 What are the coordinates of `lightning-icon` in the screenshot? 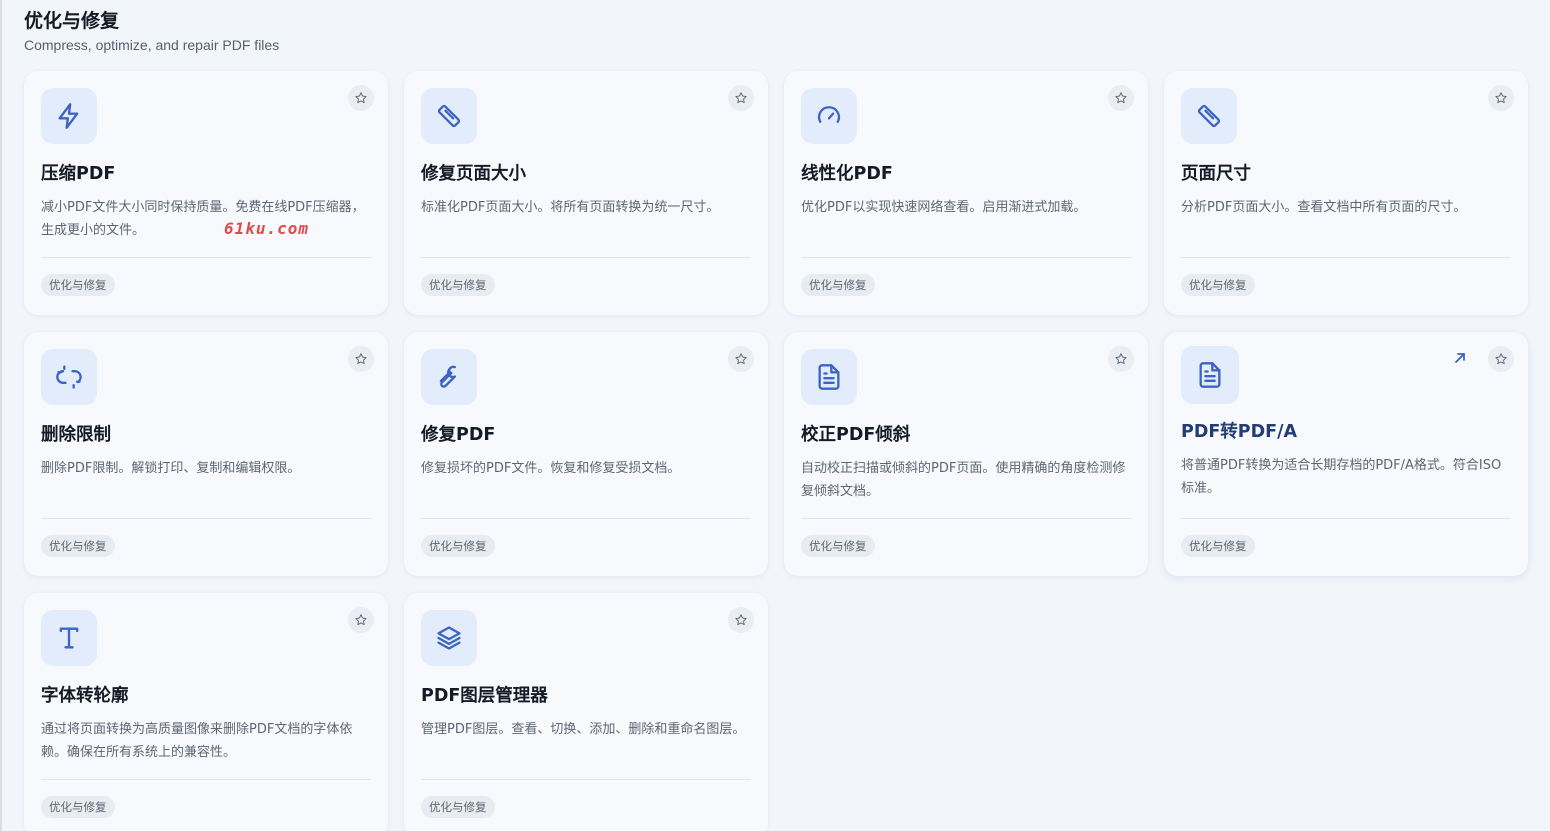 It's located at (68, 116).